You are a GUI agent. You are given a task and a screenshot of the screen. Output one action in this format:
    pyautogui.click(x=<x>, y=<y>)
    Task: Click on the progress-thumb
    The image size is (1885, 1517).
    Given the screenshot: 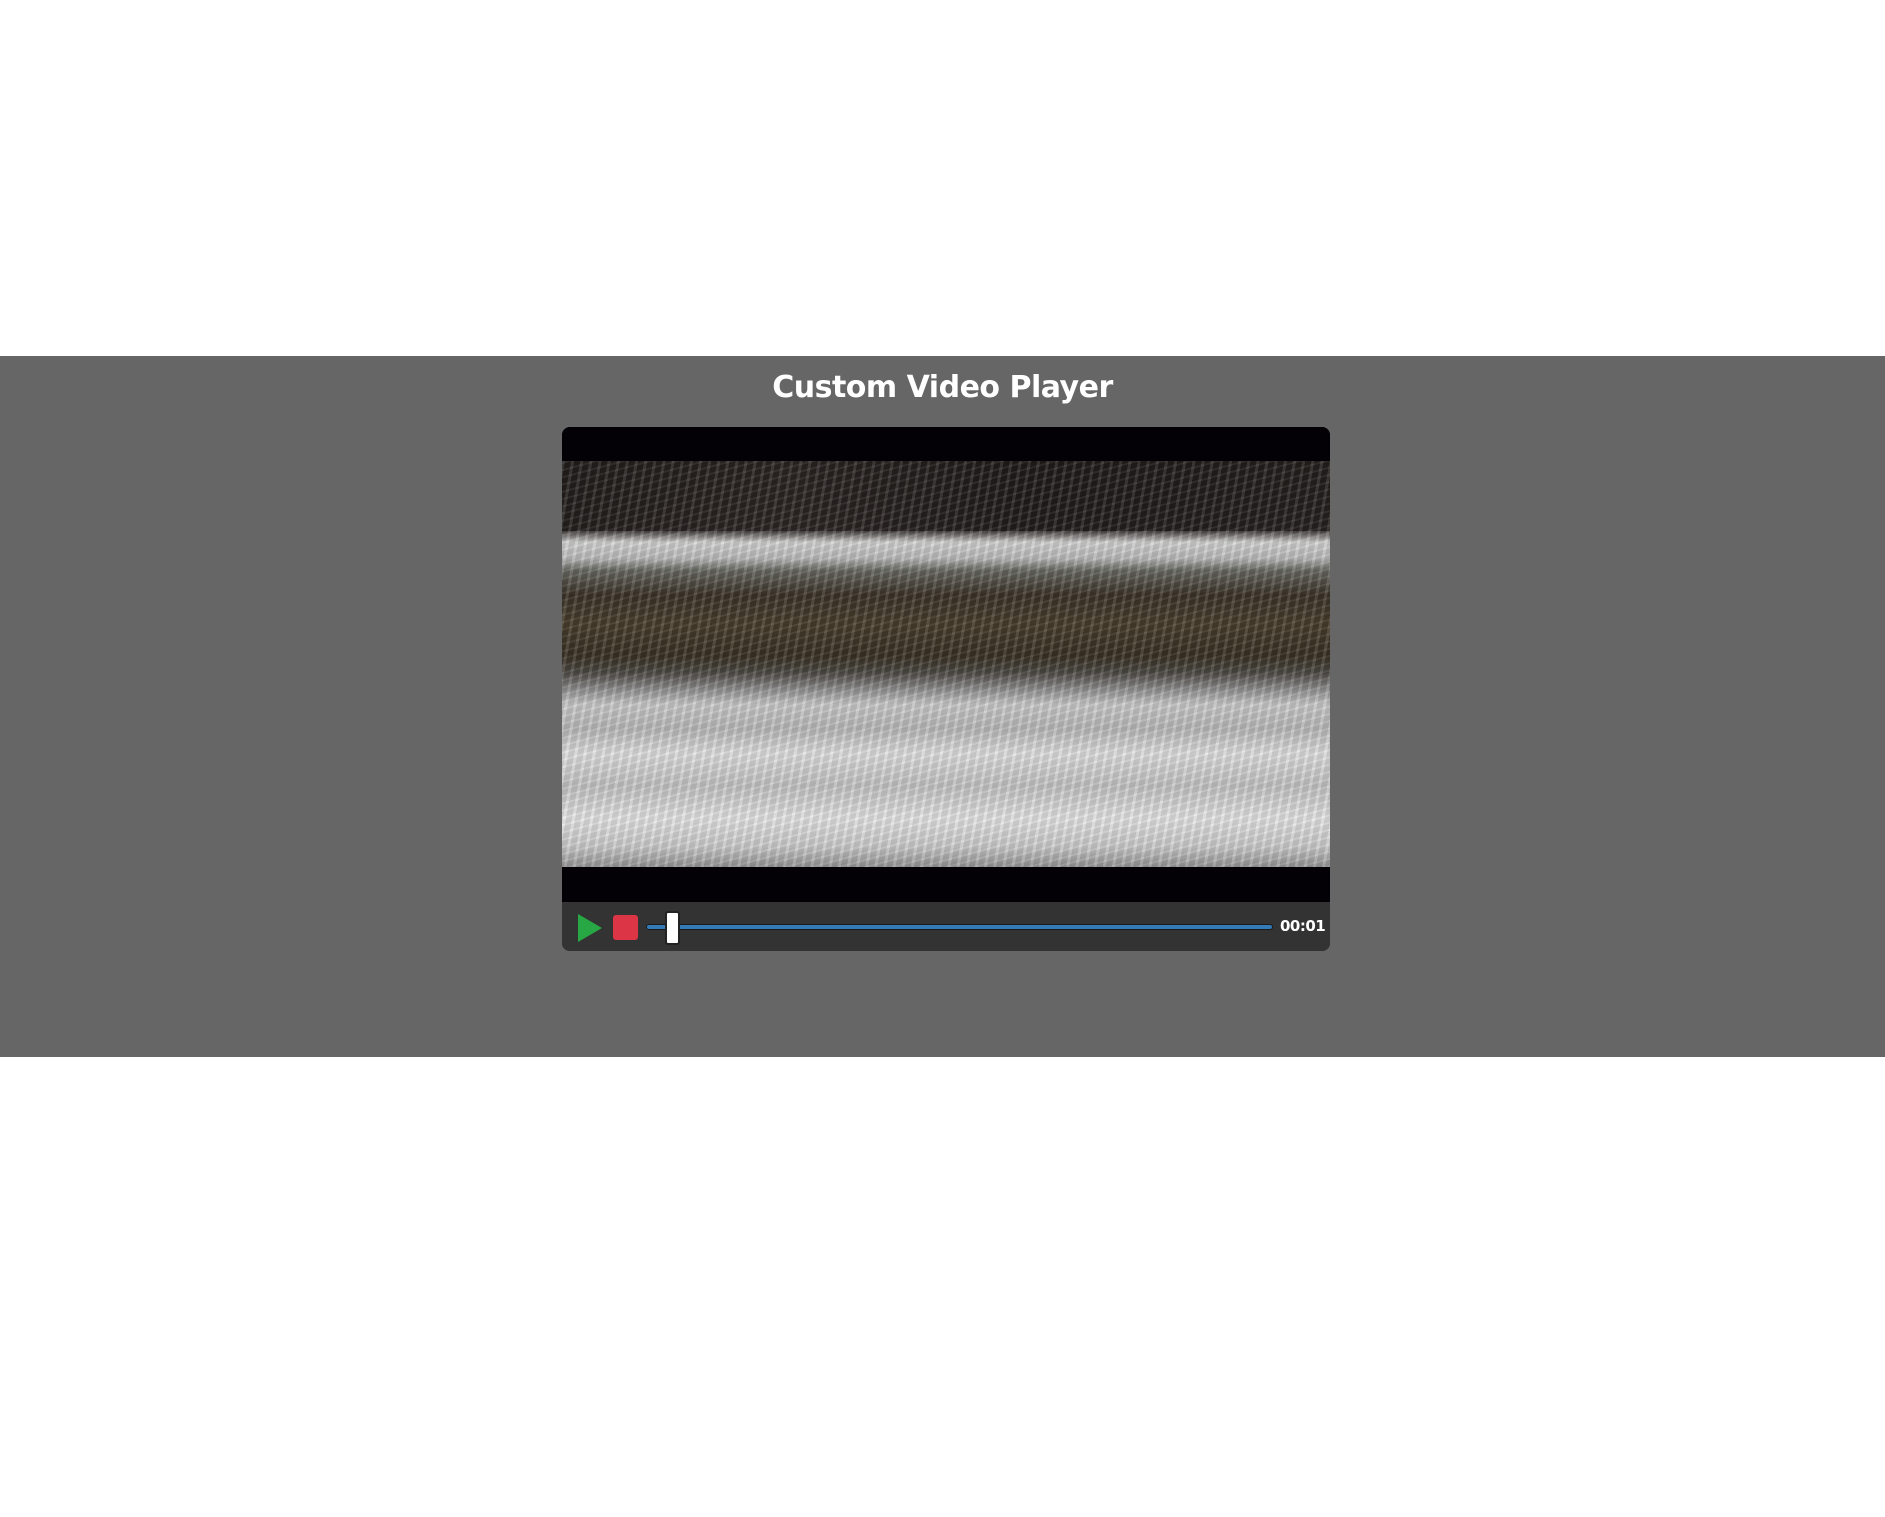 What is the action you would take?
    pyautogui.click(x=672, y=928)
    